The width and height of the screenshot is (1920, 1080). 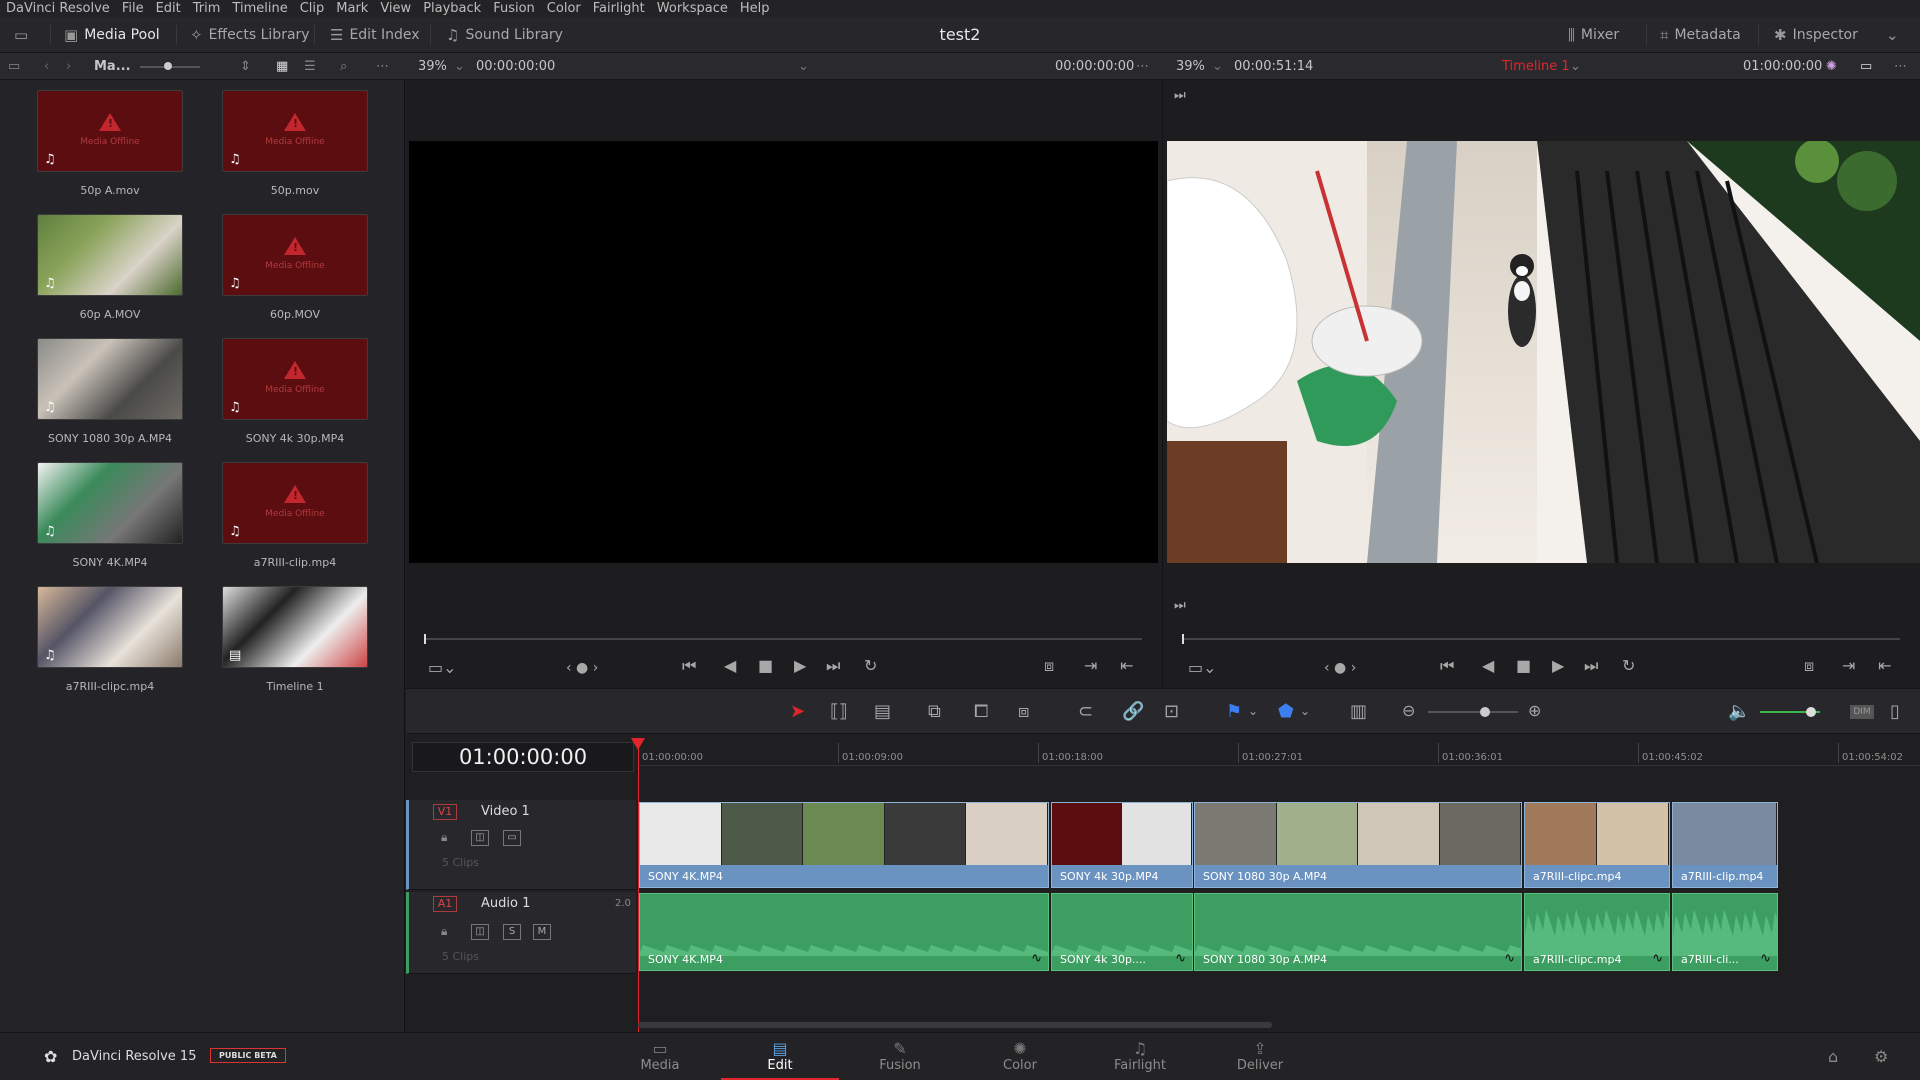 What do you see at coordinates (432, 66) in the screenshot?
I see `source-zoom: 39%` at bounding box center [432, 66].